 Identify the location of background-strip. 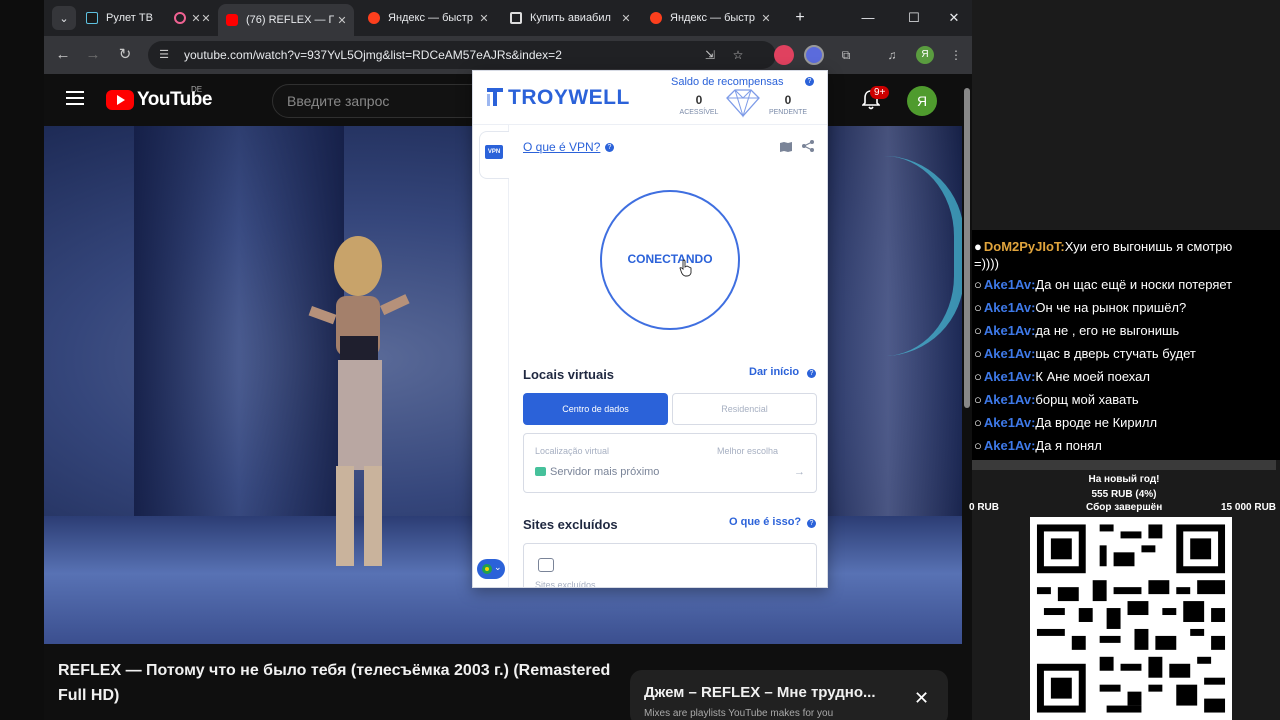
(22, 360).